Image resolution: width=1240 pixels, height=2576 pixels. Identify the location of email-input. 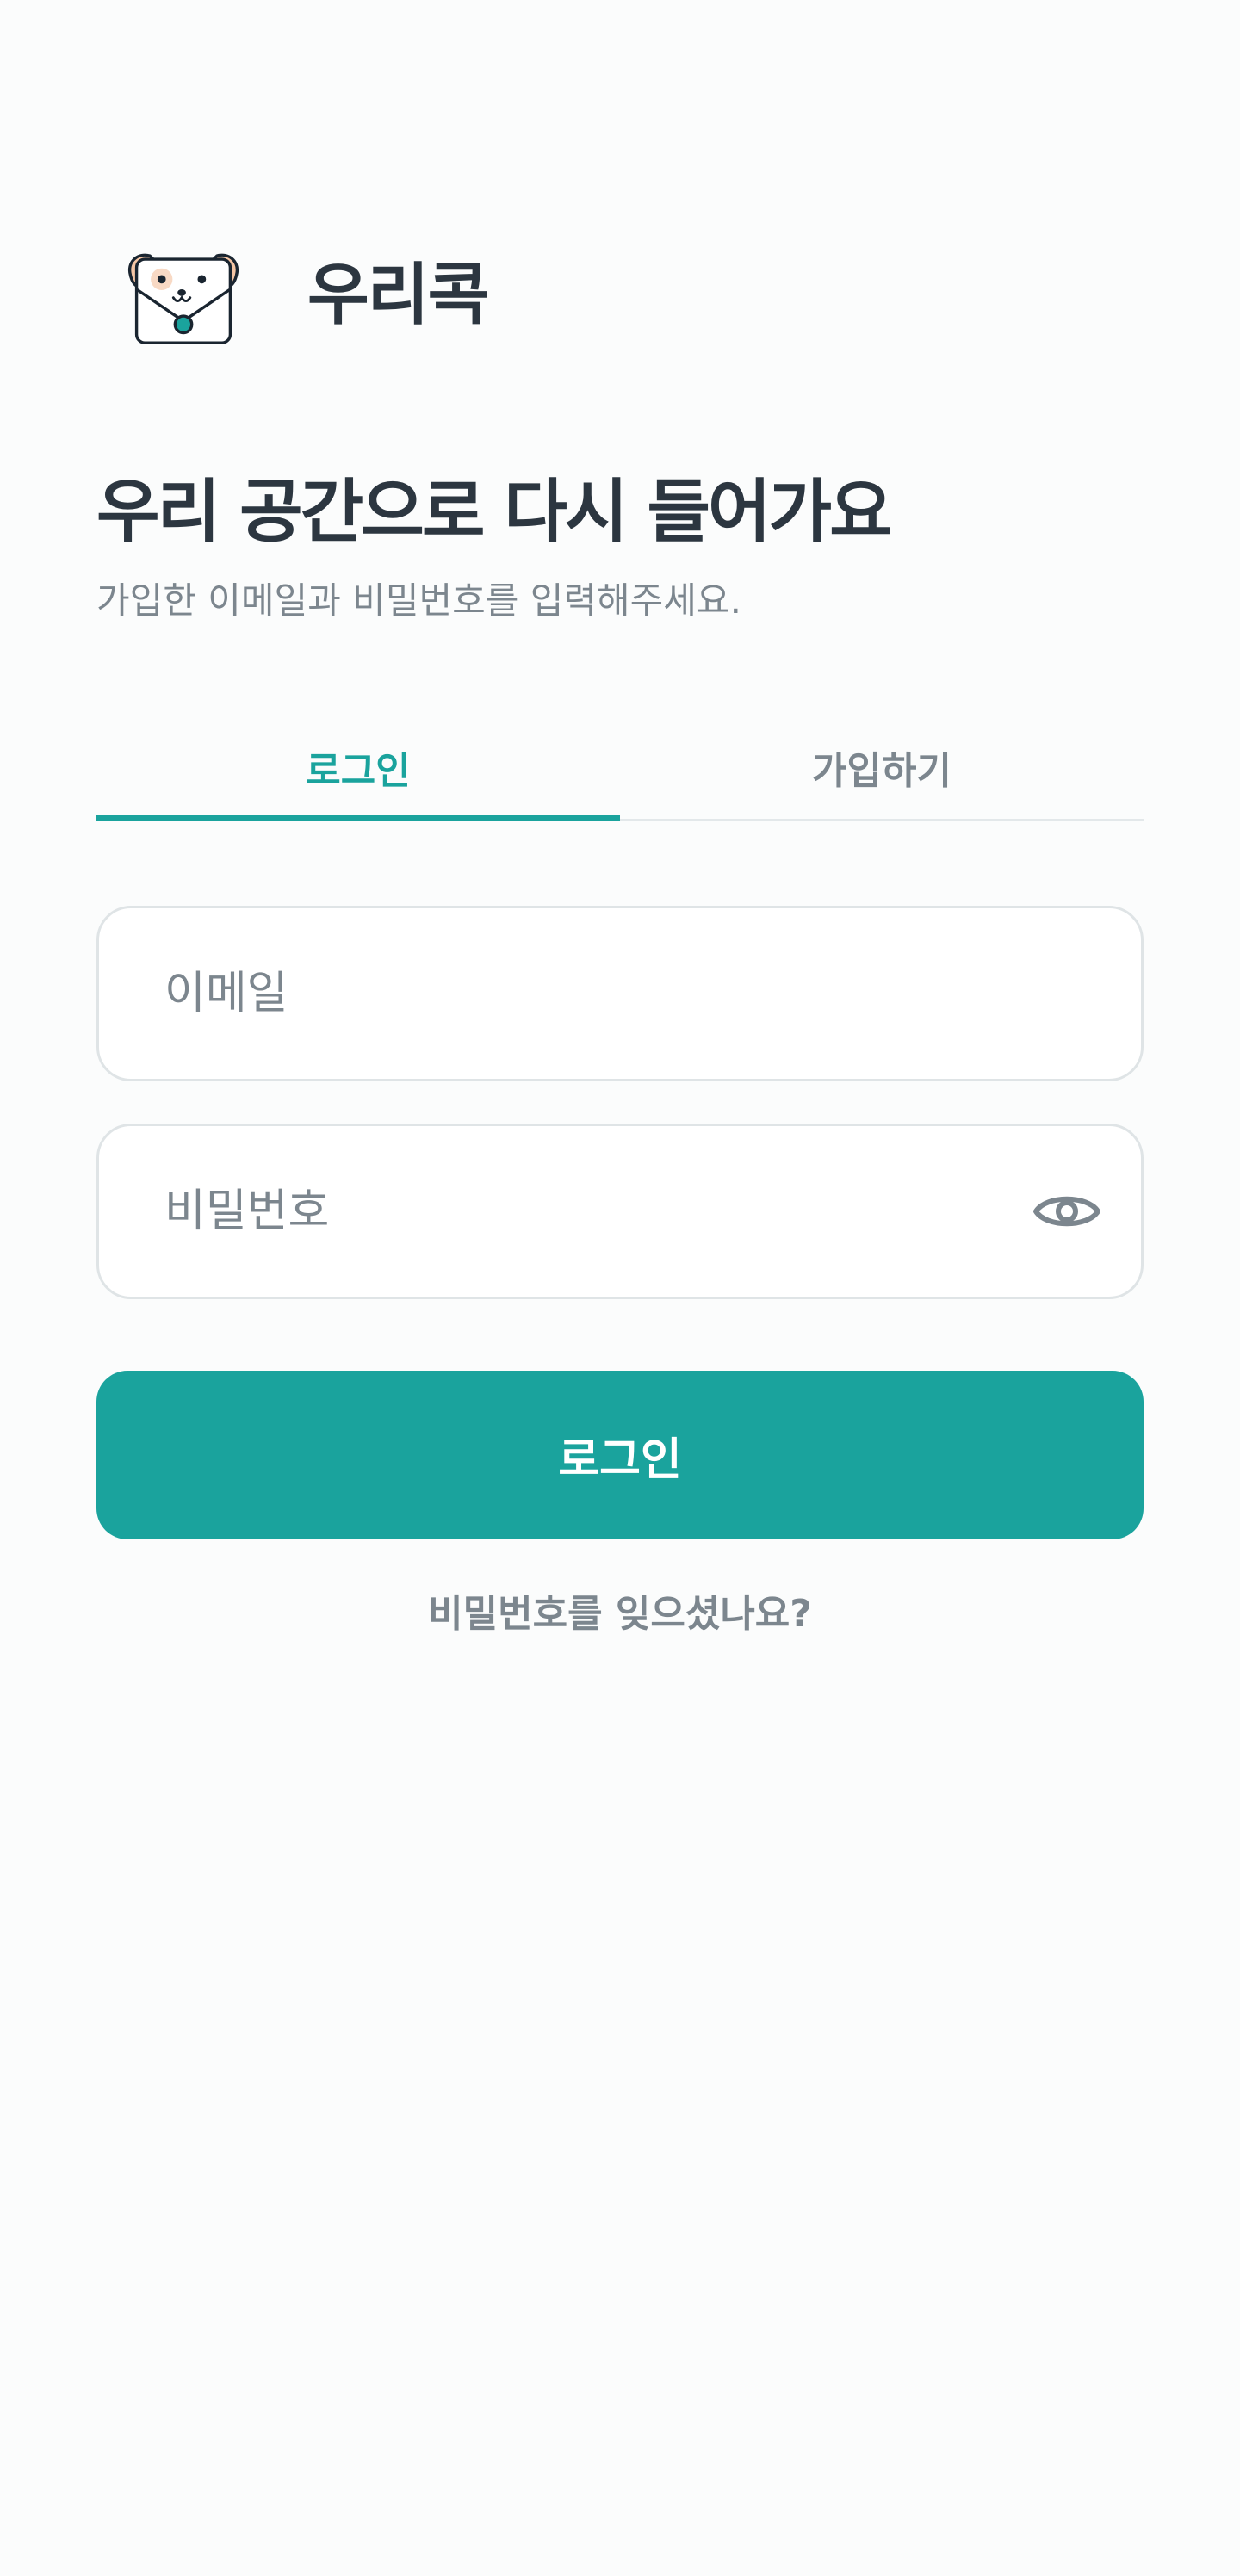
(620, 993).